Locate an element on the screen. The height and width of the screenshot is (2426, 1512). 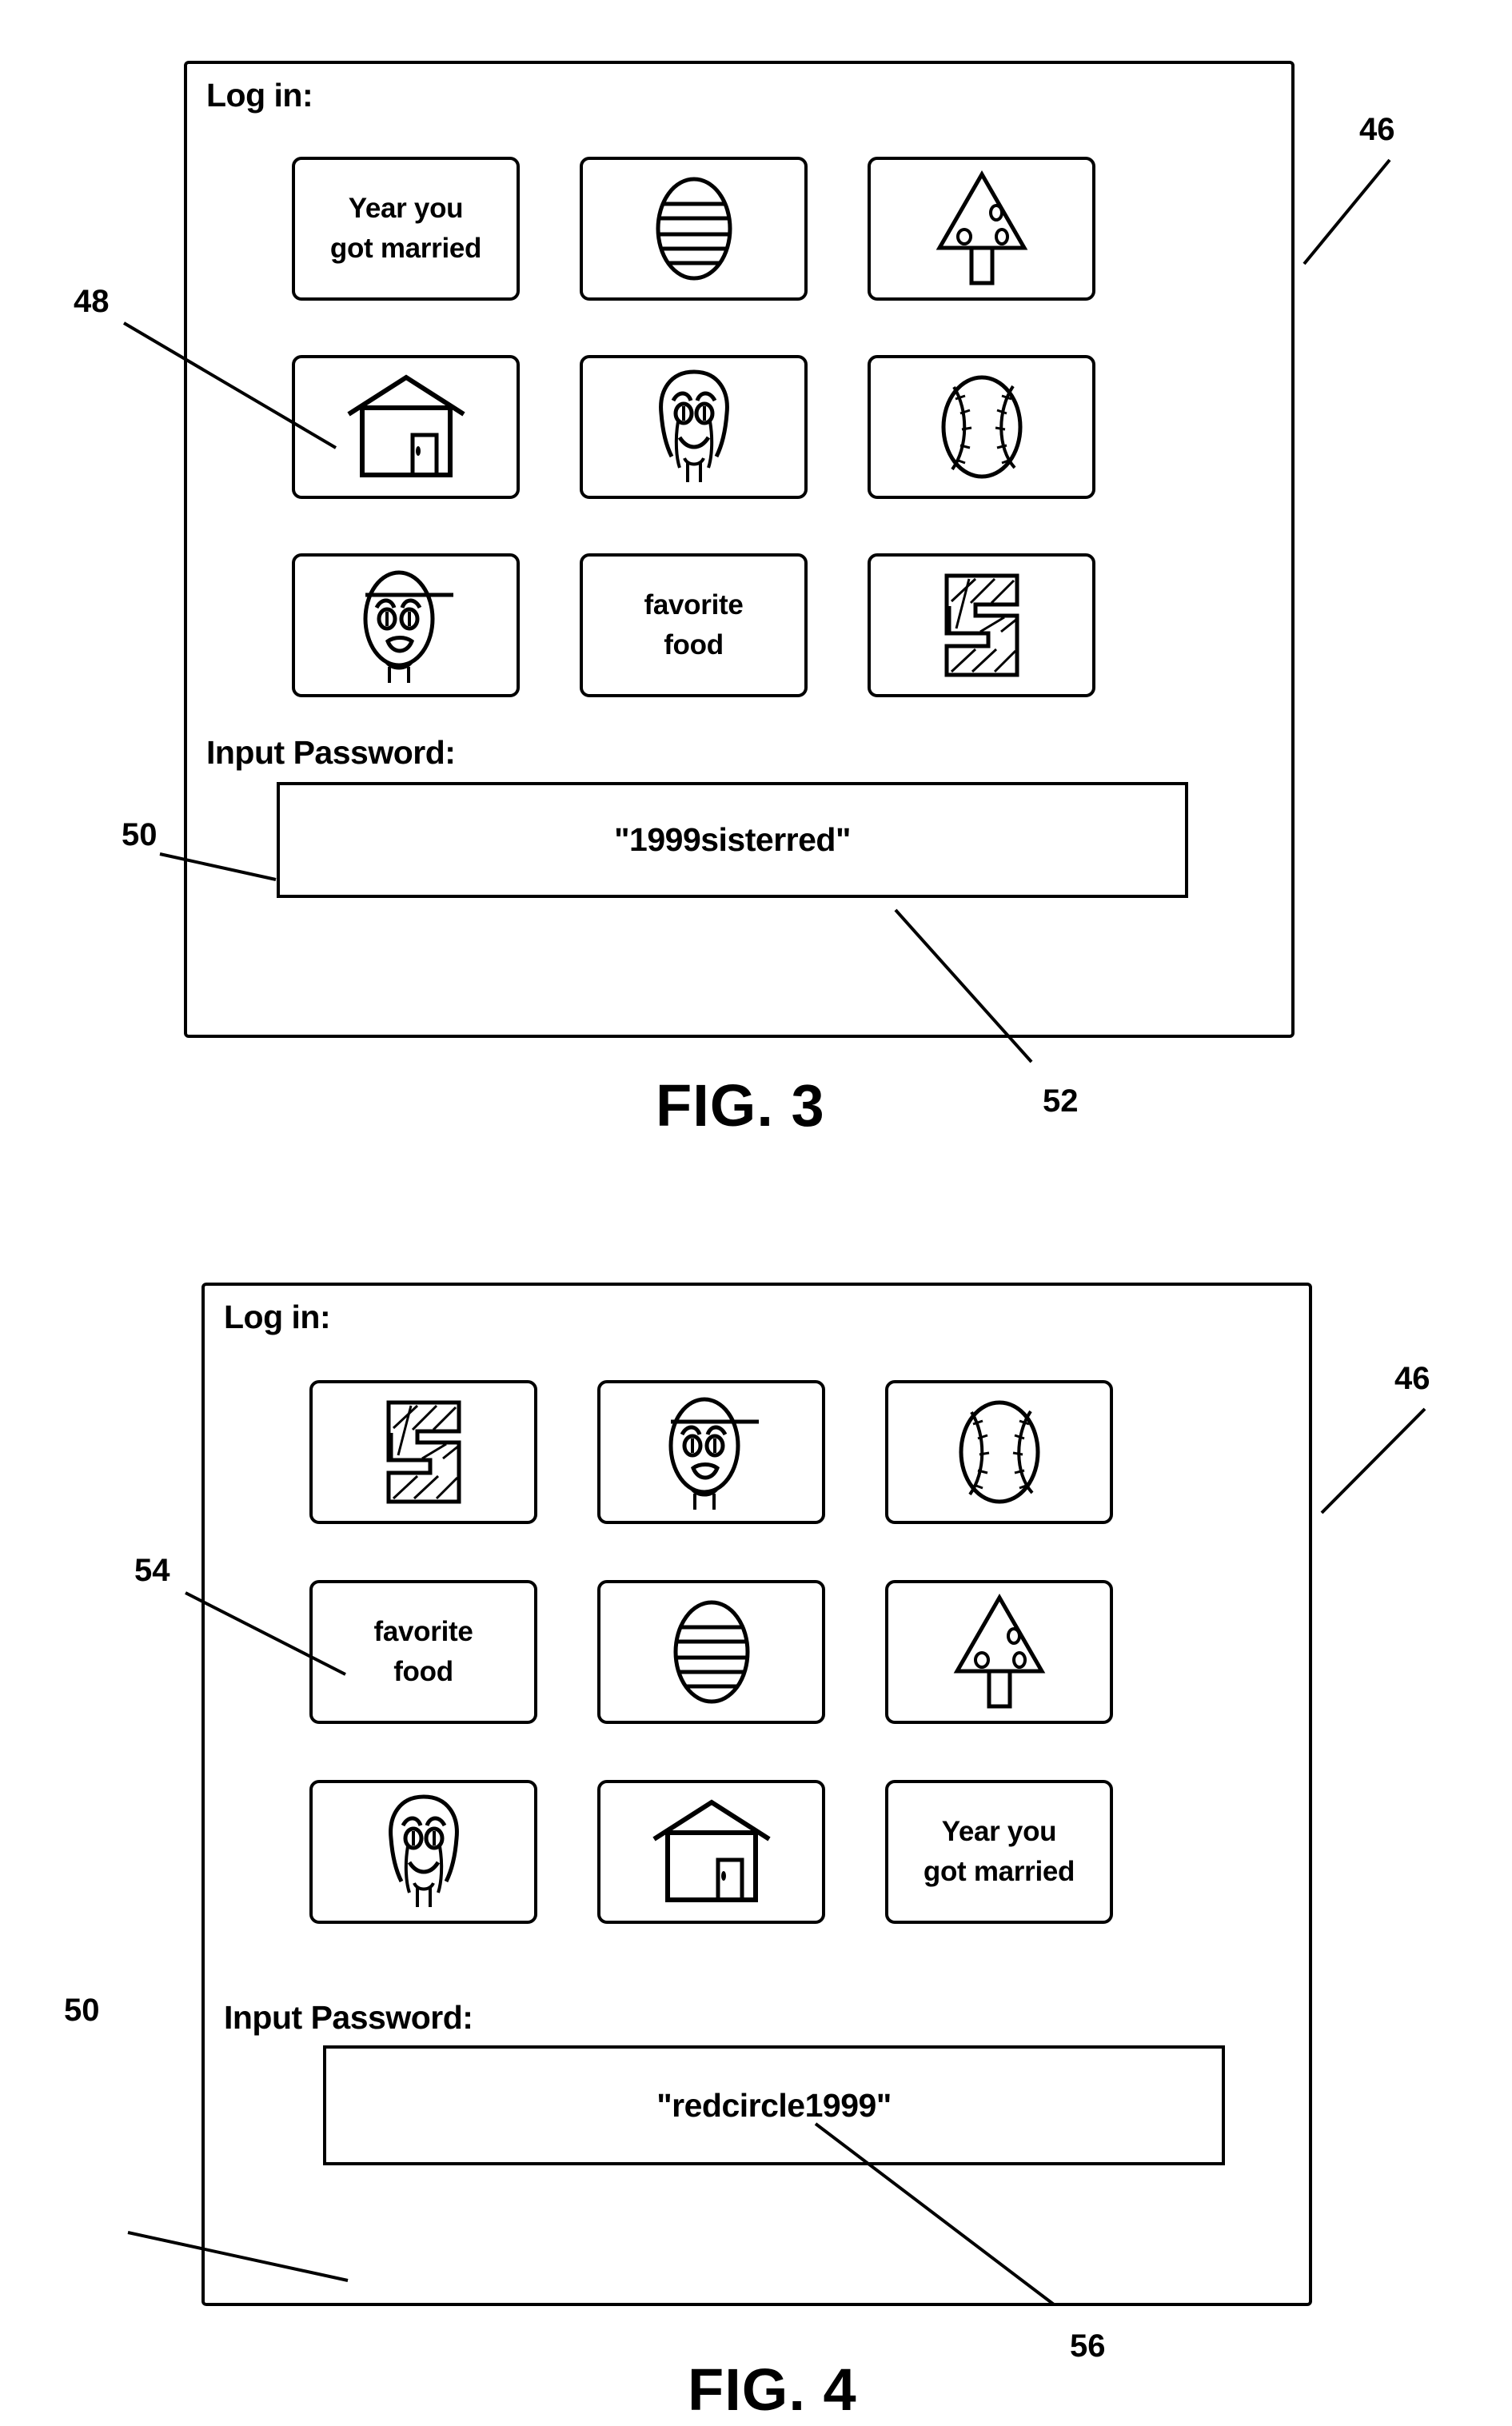
figure-caption: FIG. 3 is located at coordinates (740, 1105).